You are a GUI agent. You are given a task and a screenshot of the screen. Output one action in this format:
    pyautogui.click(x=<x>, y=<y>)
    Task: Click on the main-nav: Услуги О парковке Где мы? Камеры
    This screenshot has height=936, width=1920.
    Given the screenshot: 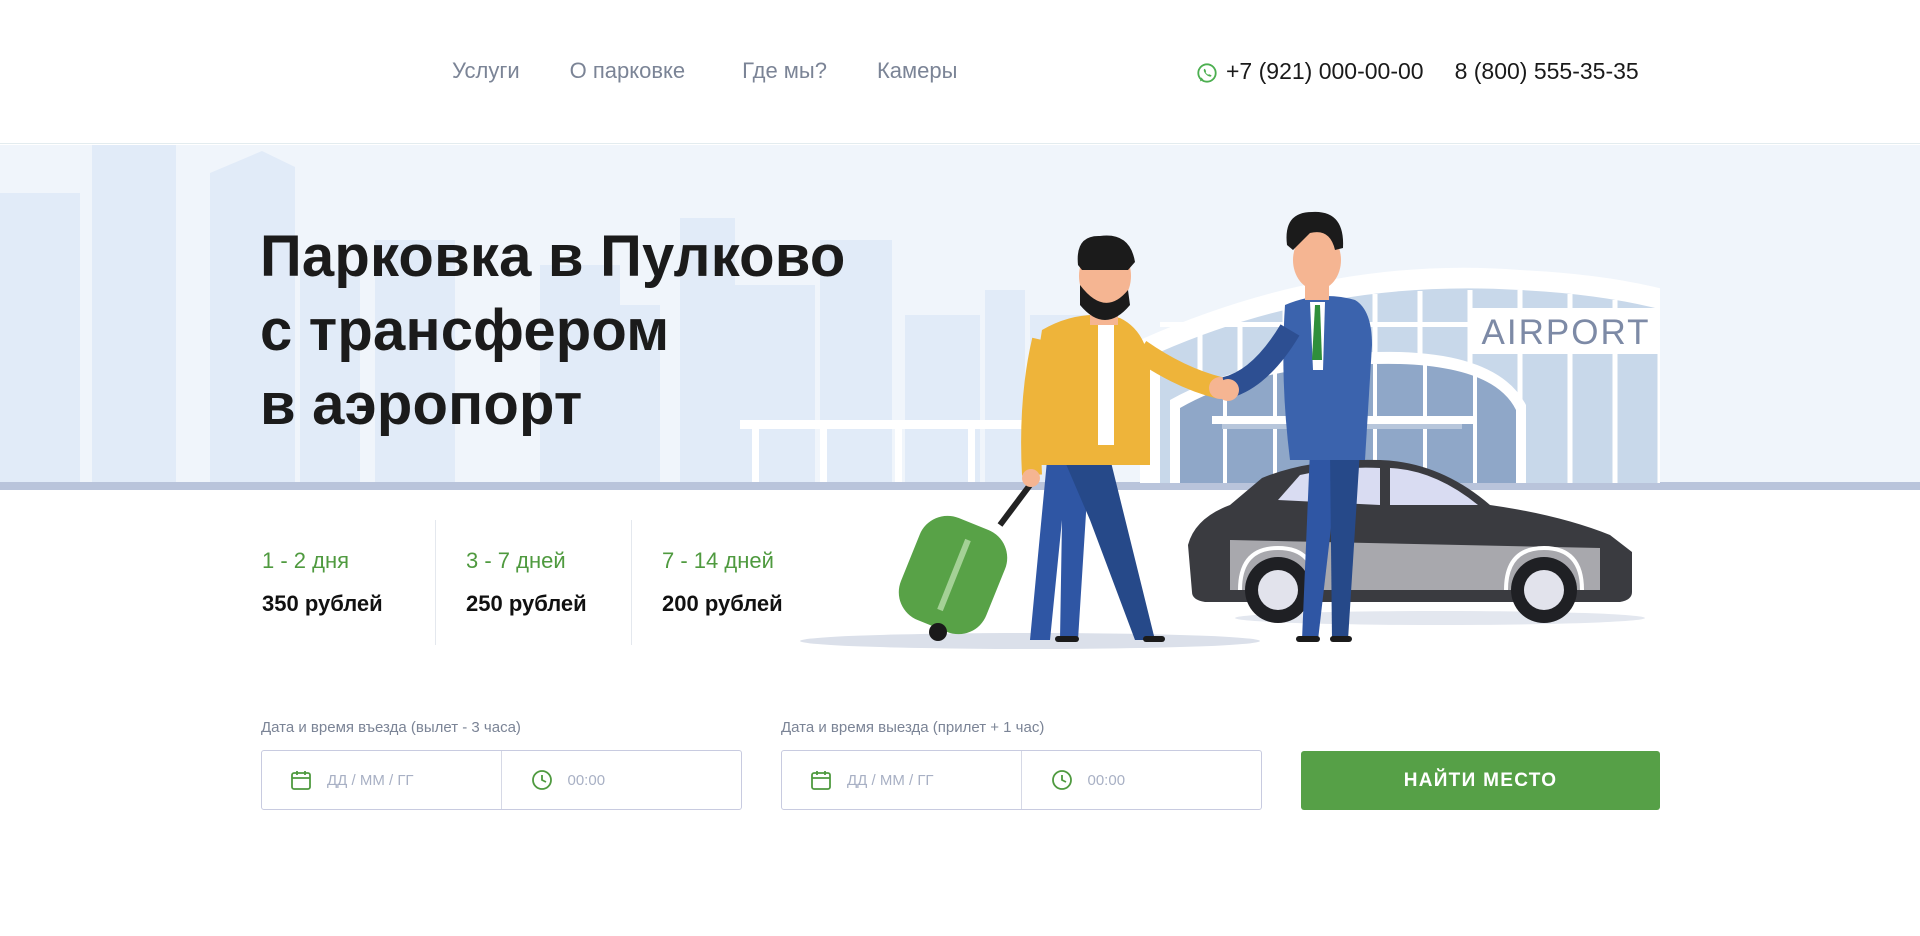 What is the action you would take?
    pyautogui.click(x=729, y=71)
    